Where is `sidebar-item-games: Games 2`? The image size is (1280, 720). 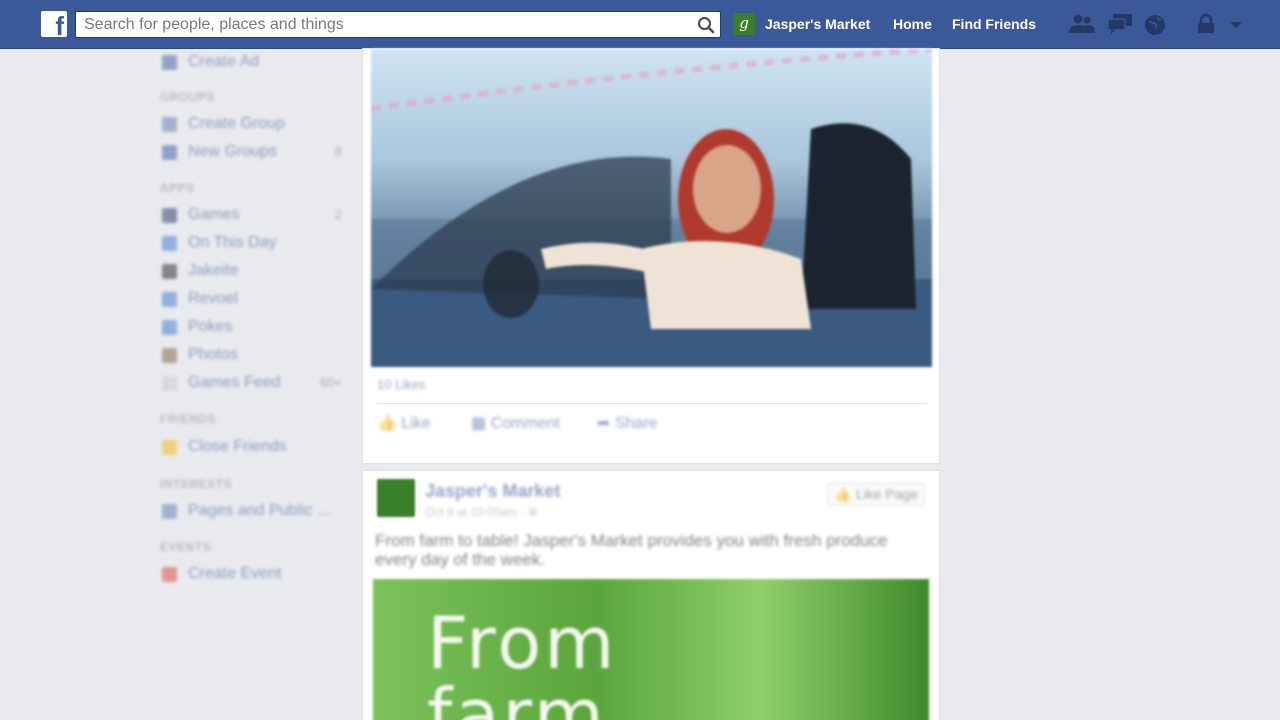 sidebar-item-games: Games 2 is located at coordinates (254, 215).